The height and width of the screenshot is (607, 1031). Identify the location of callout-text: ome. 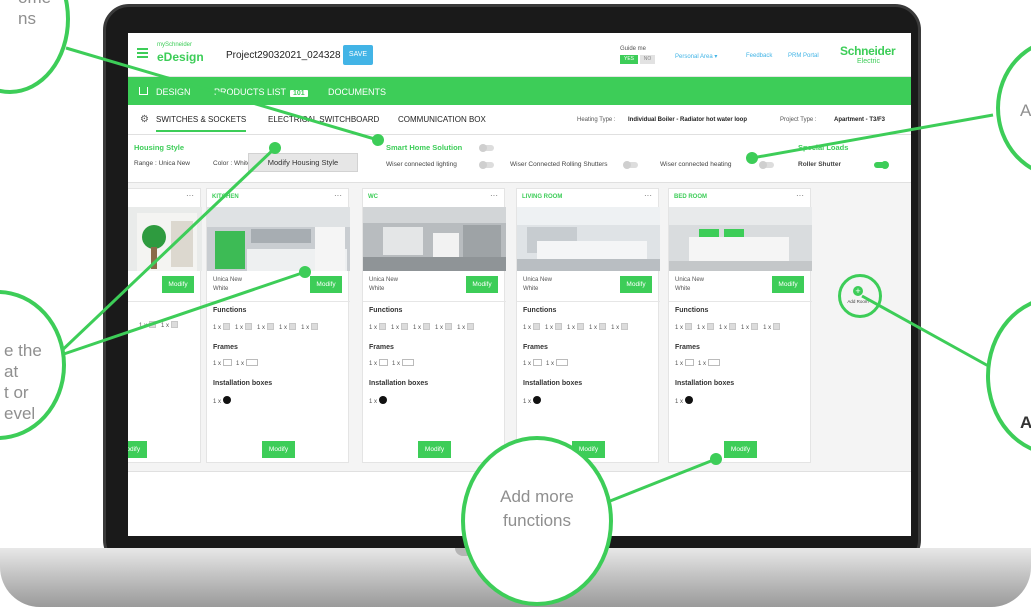
(34, 4).